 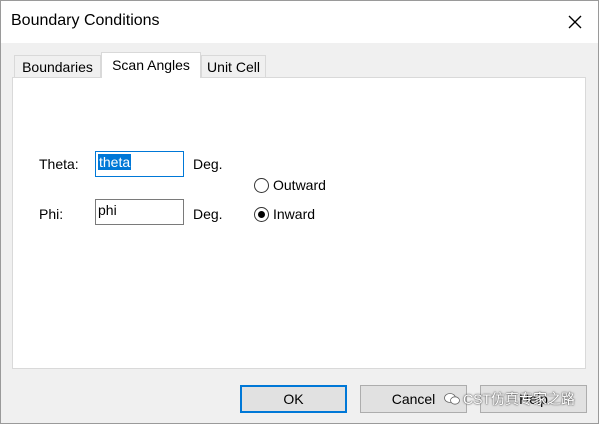 I want to click on watermark: CST仿真专家之路, so click(x=509, y=399).